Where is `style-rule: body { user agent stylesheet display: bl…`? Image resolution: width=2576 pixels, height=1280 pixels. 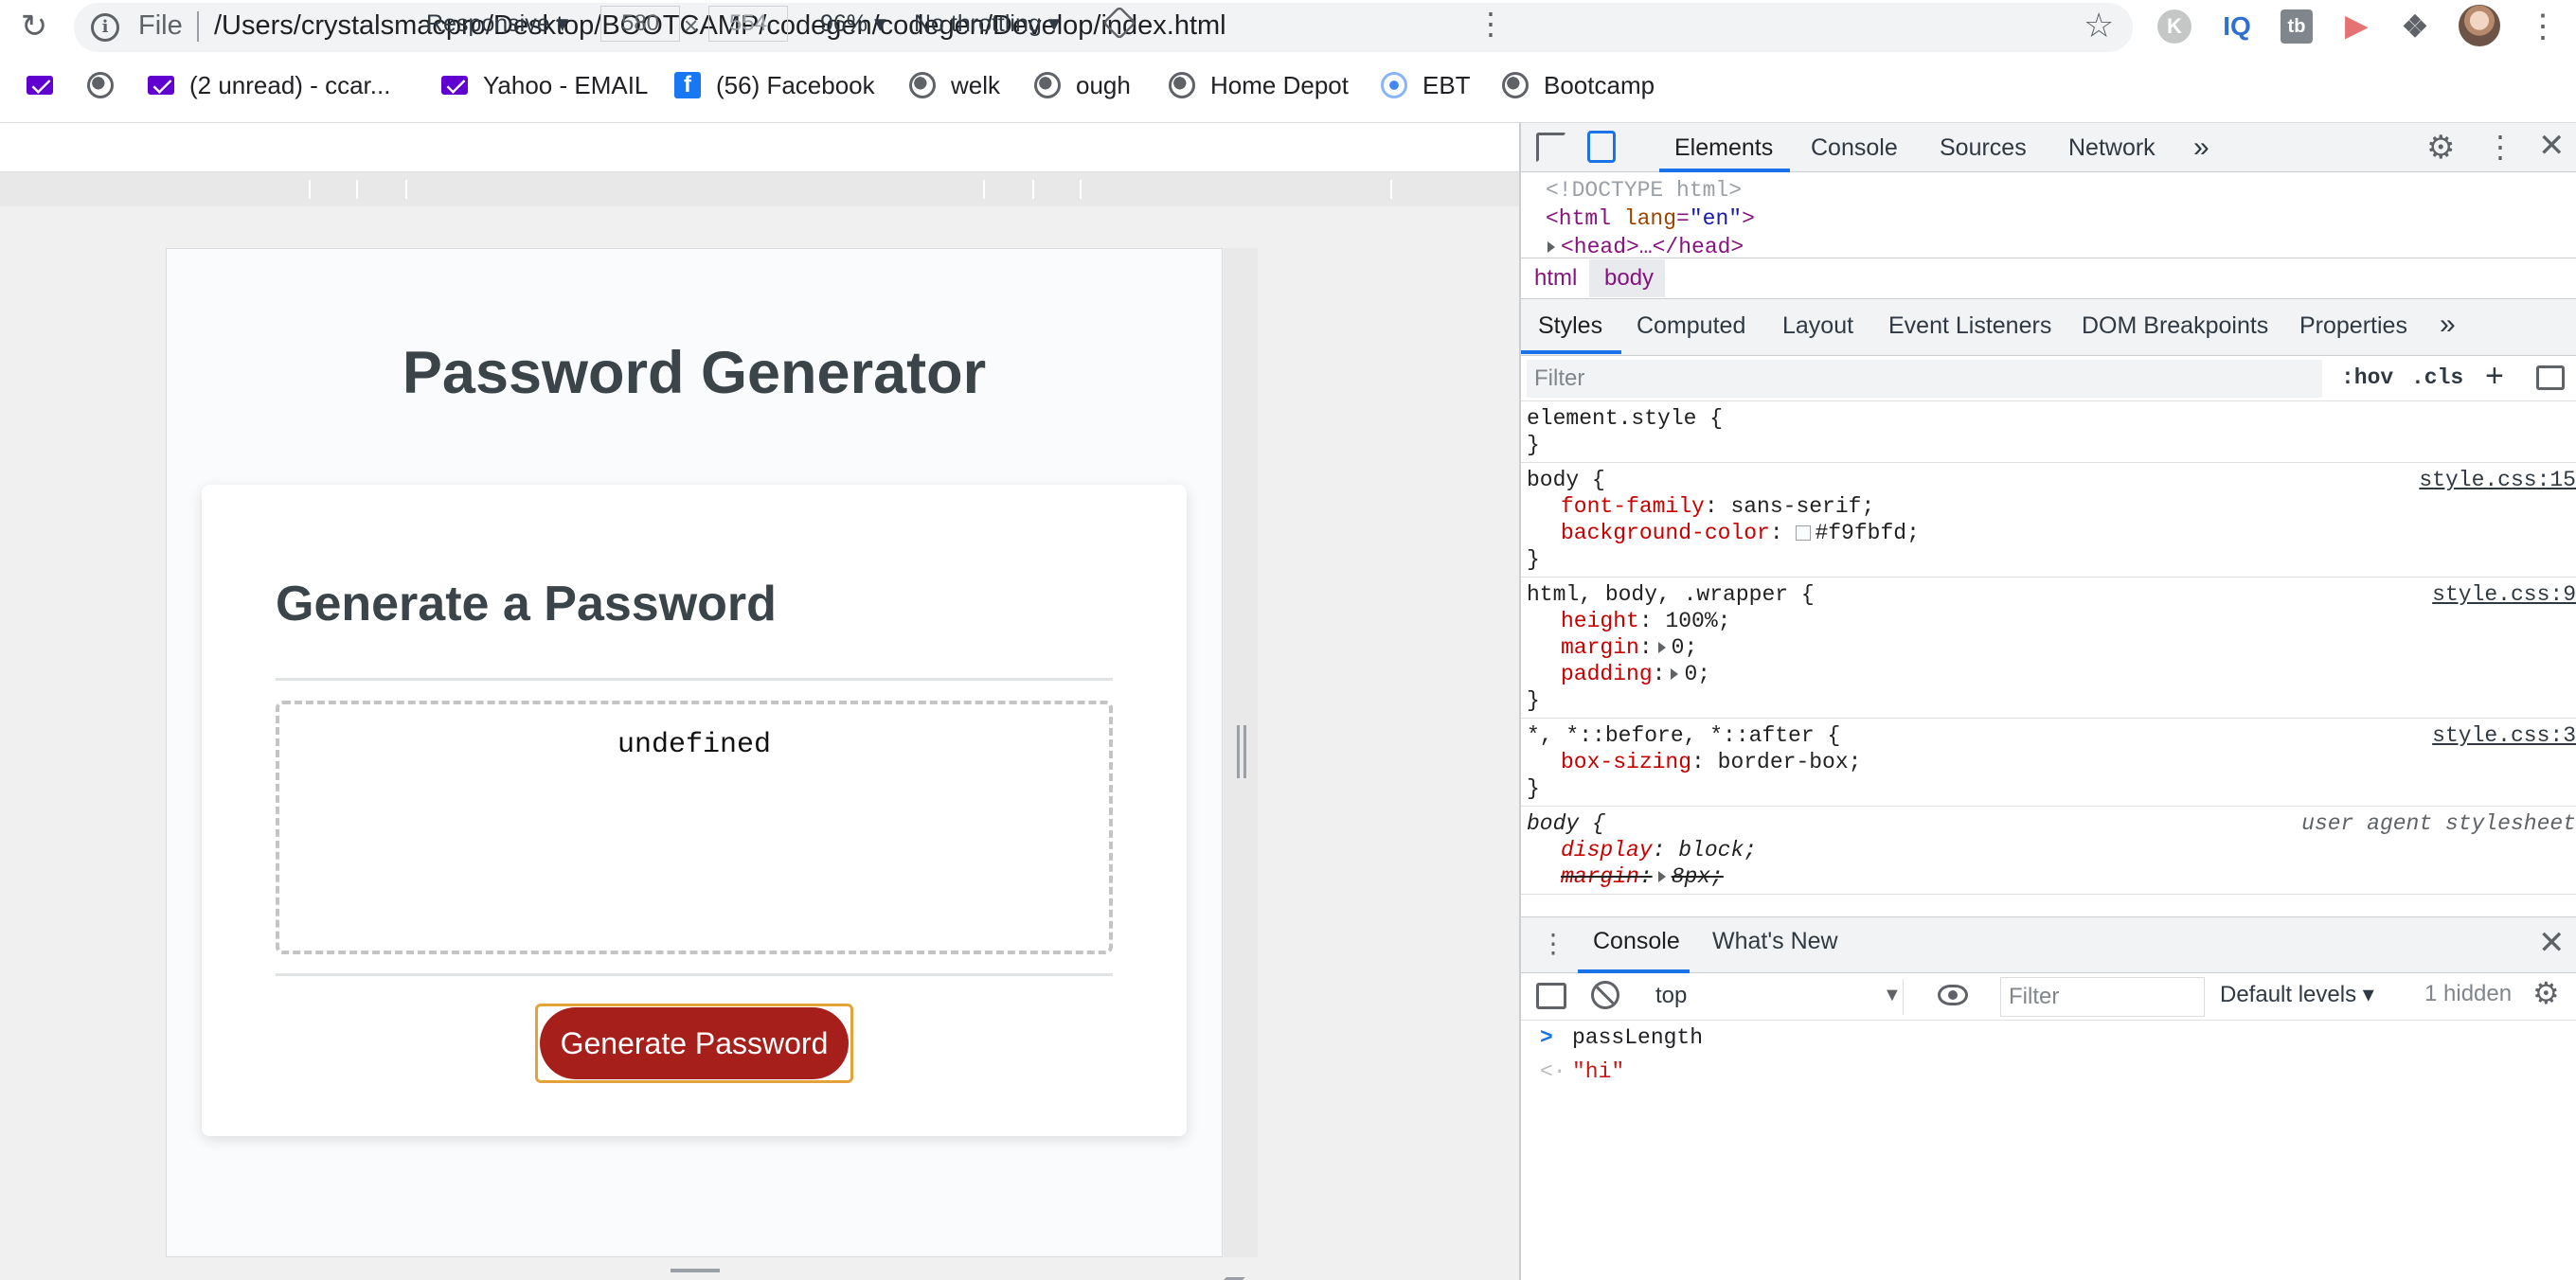
style-rule: body { user agent stylesheet display: bl… is located at coordinates (2048, 851).